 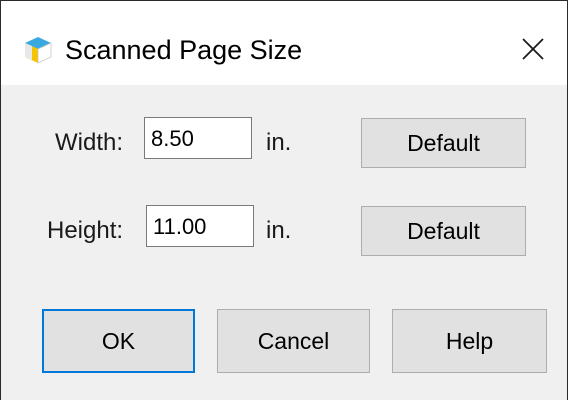 I want to click on ok-button: OK, so click(x=118, y=341).